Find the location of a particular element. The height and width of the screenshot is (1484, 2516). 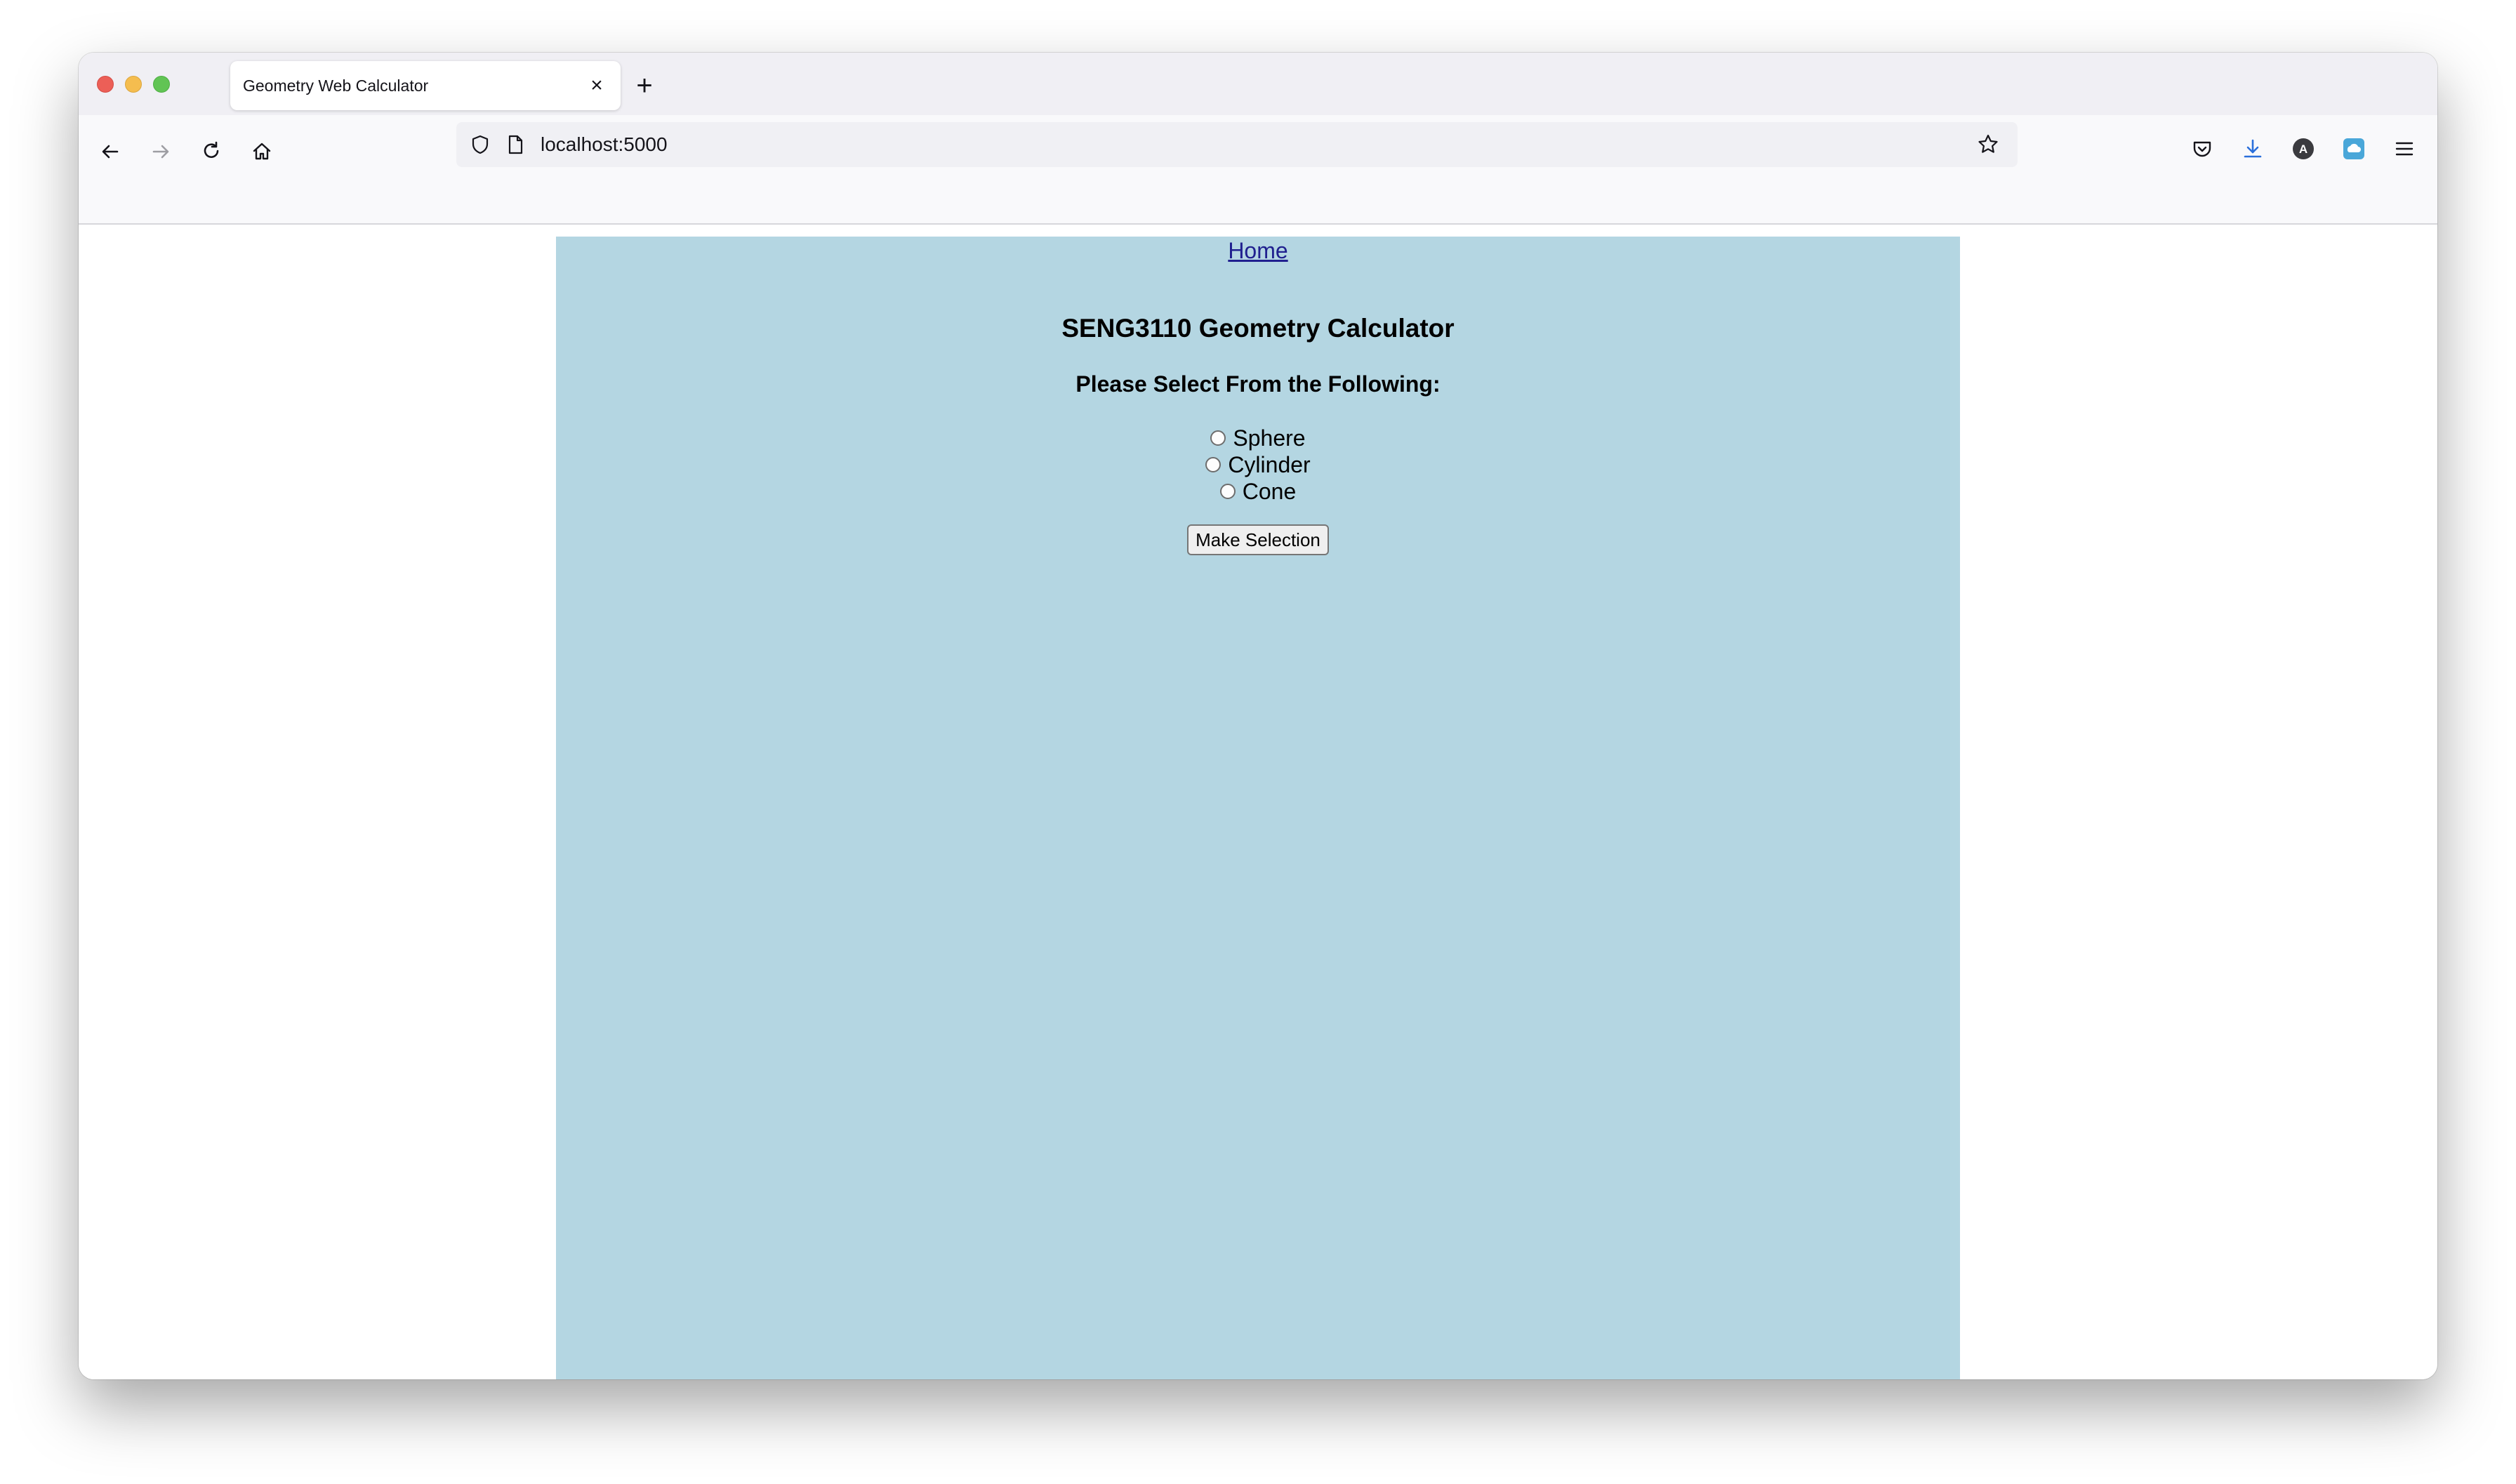

downloads-icon is located at coordinates (2252, 149).